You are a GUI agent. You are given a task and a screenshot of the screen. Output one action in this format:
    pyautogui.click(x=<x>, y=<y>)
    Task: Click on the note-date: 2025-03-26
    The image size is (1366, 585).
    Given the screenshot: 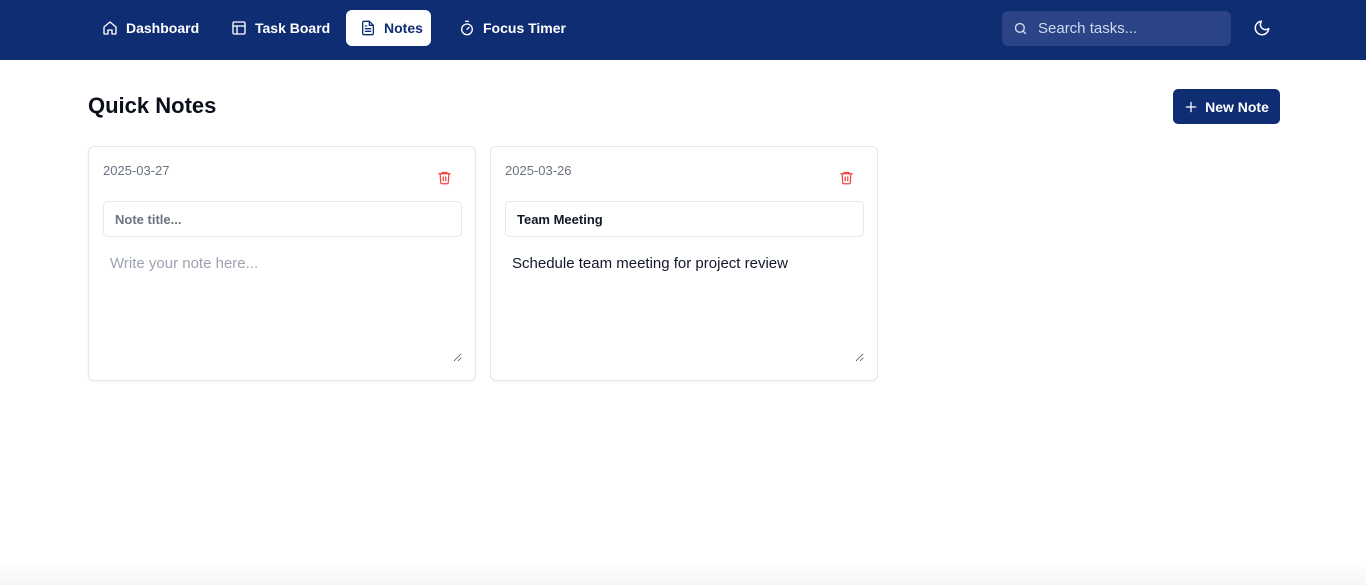 What is the action you would take?
    pyautogui.click(x=538, y=170)
    